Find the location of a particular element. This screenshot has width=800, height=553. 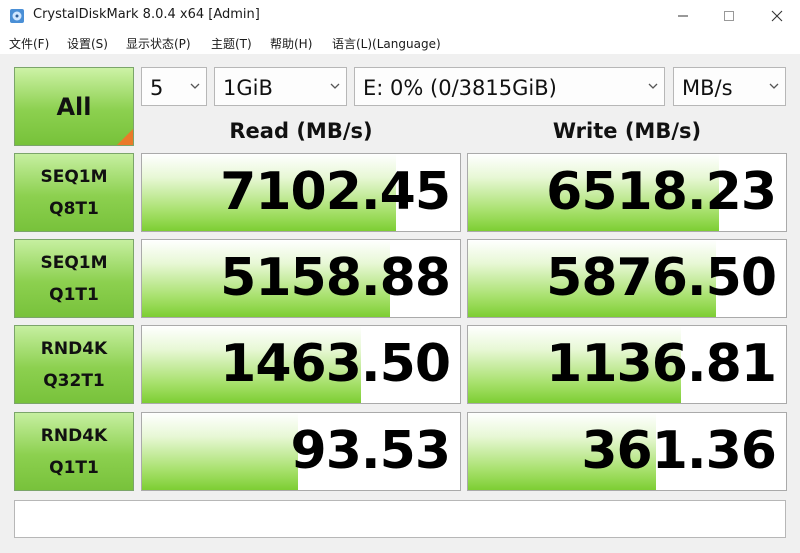

menu-theme: 主题(T) is located at coordinates (231, 43).